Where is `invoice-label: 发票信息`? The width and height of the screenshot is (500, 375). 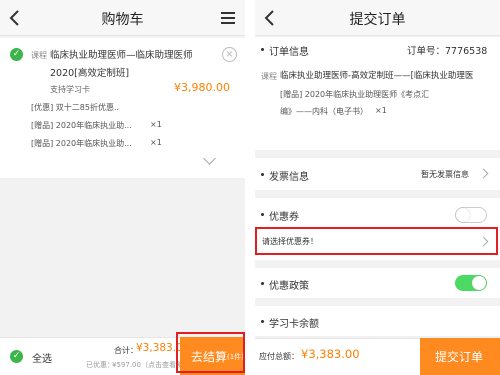
invoice-label: 发票信息 is located at coordinates (289, 177).